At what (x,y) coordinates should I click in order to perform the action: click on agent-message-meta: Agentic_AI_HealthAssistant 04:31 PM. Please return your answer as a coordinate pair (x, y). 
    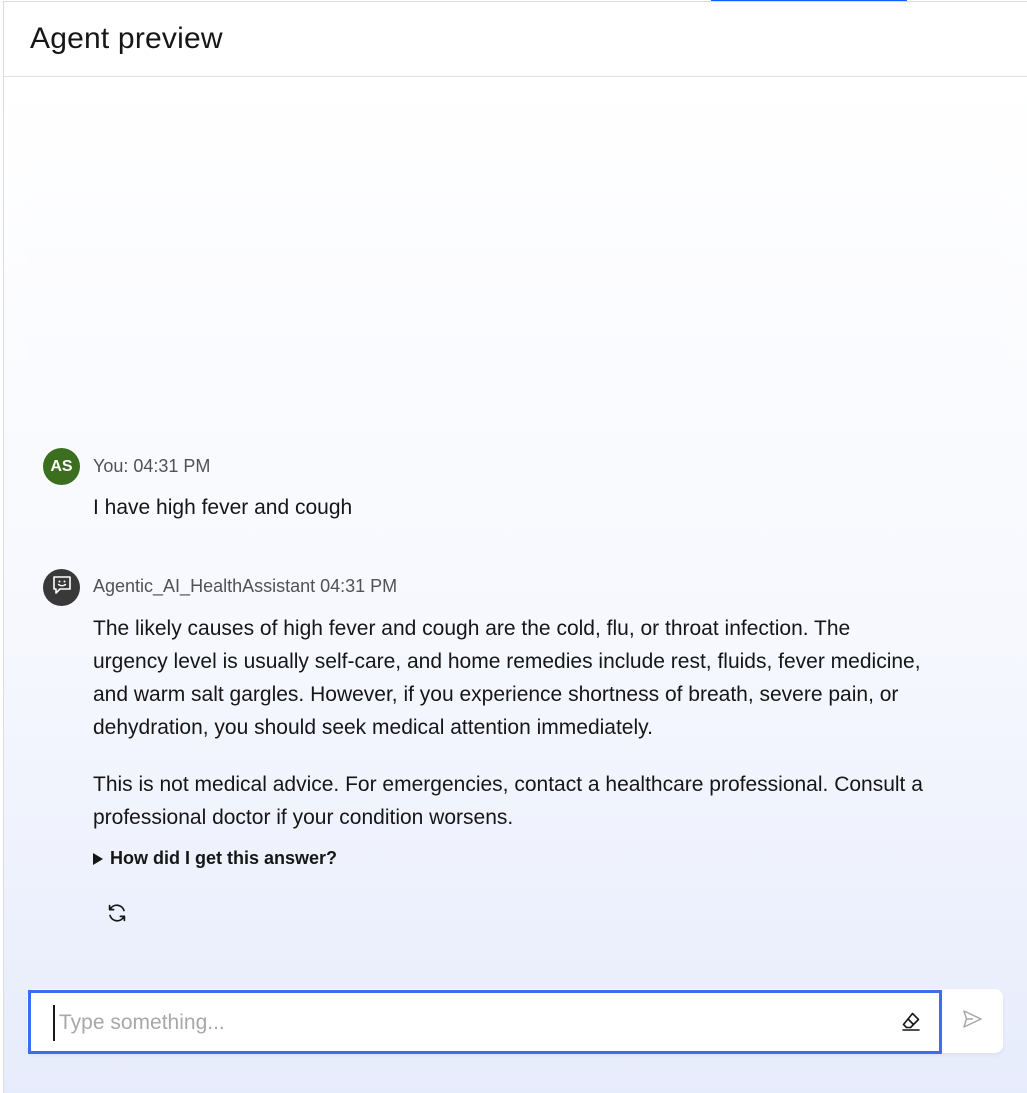
    Looking at the image, I should click on (245, 586).